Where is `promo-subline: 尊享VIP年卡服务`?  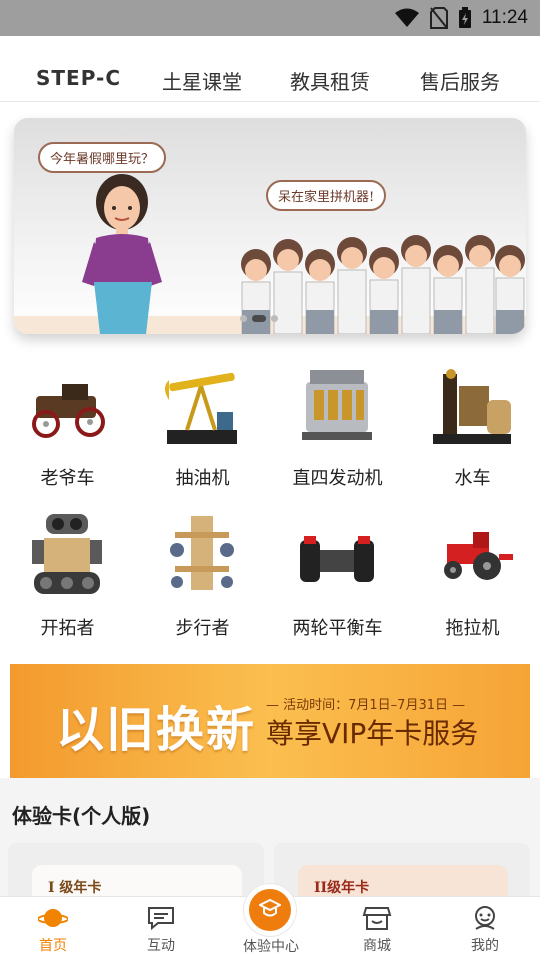 promo-subline: 尊享VIP年卡服务 is located at coordinates (372, 733).